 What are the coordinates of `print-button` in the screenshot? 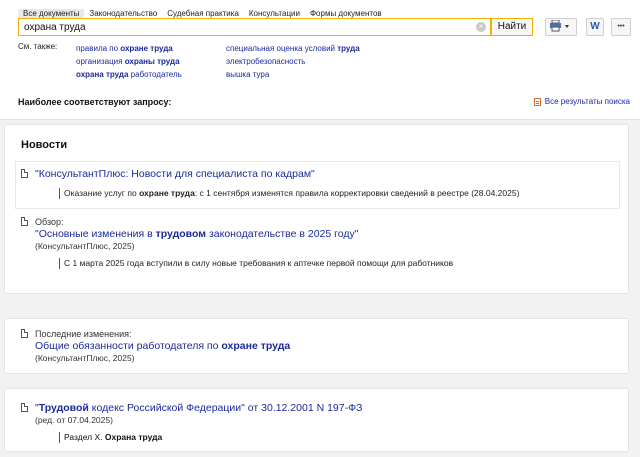 It's located at (561, 27).